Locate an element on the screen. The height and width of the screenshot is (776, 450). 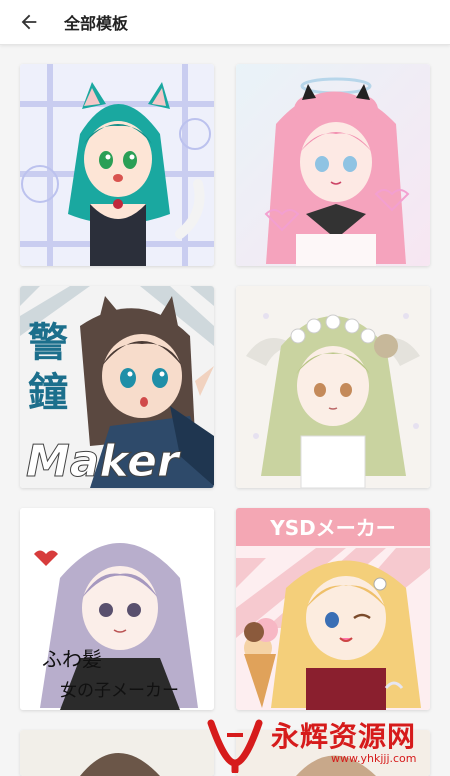
template-thumbnail: 警 鐘 Maker is located at coordinates (117, 387).